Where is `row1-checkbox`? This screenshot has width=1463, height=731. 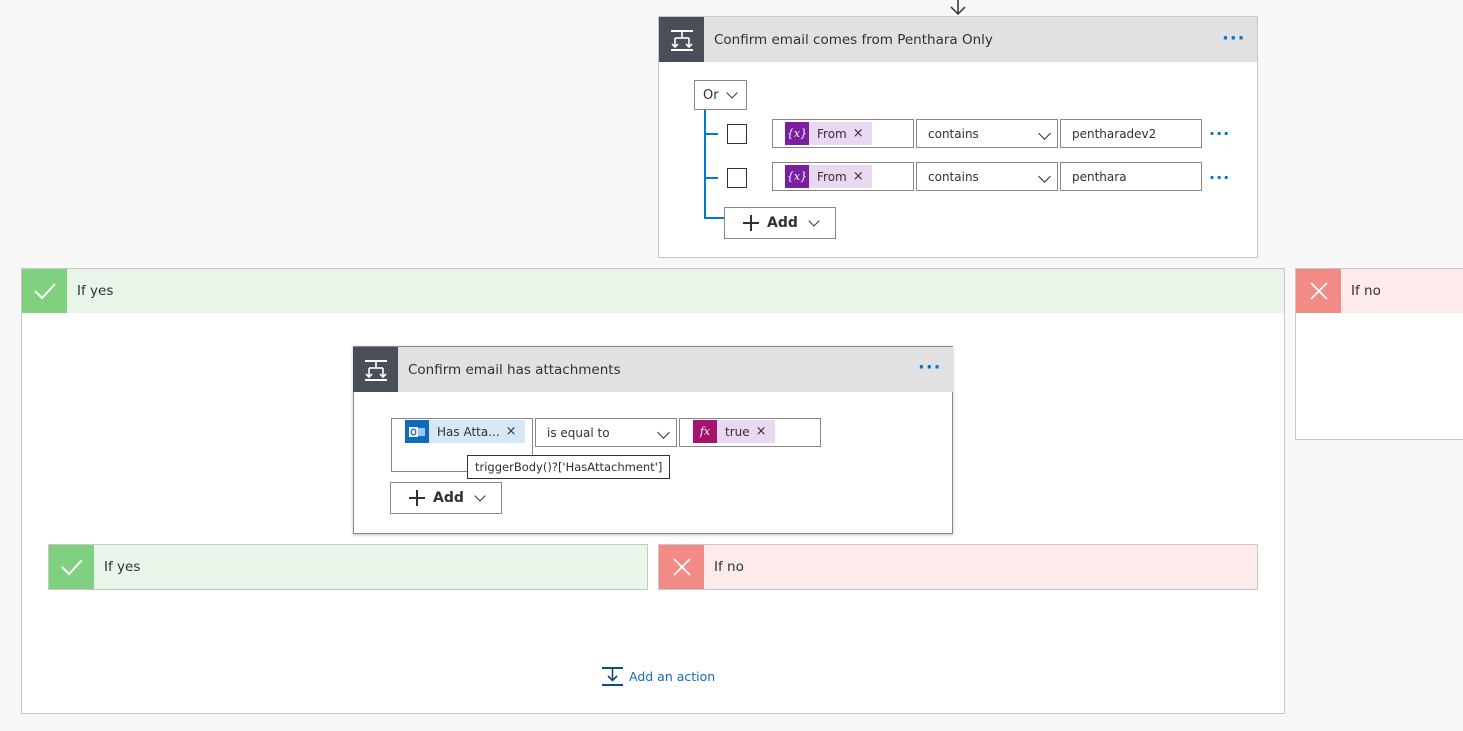 row1-checkbox is located at coordinates (737, 134).